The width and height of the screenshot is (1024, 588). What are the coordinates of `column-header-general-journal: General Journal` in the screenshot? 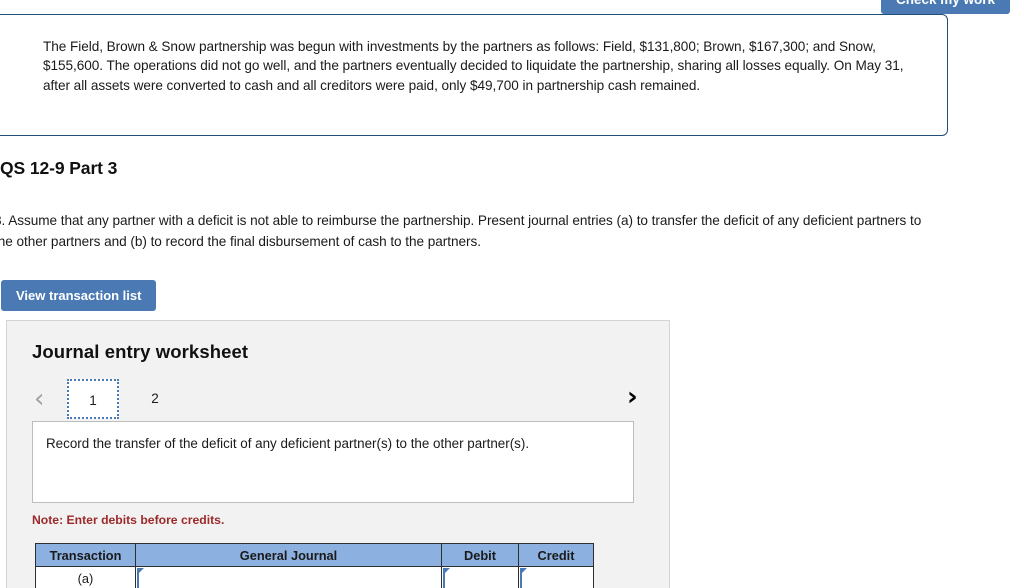 It's located at (288, 555).